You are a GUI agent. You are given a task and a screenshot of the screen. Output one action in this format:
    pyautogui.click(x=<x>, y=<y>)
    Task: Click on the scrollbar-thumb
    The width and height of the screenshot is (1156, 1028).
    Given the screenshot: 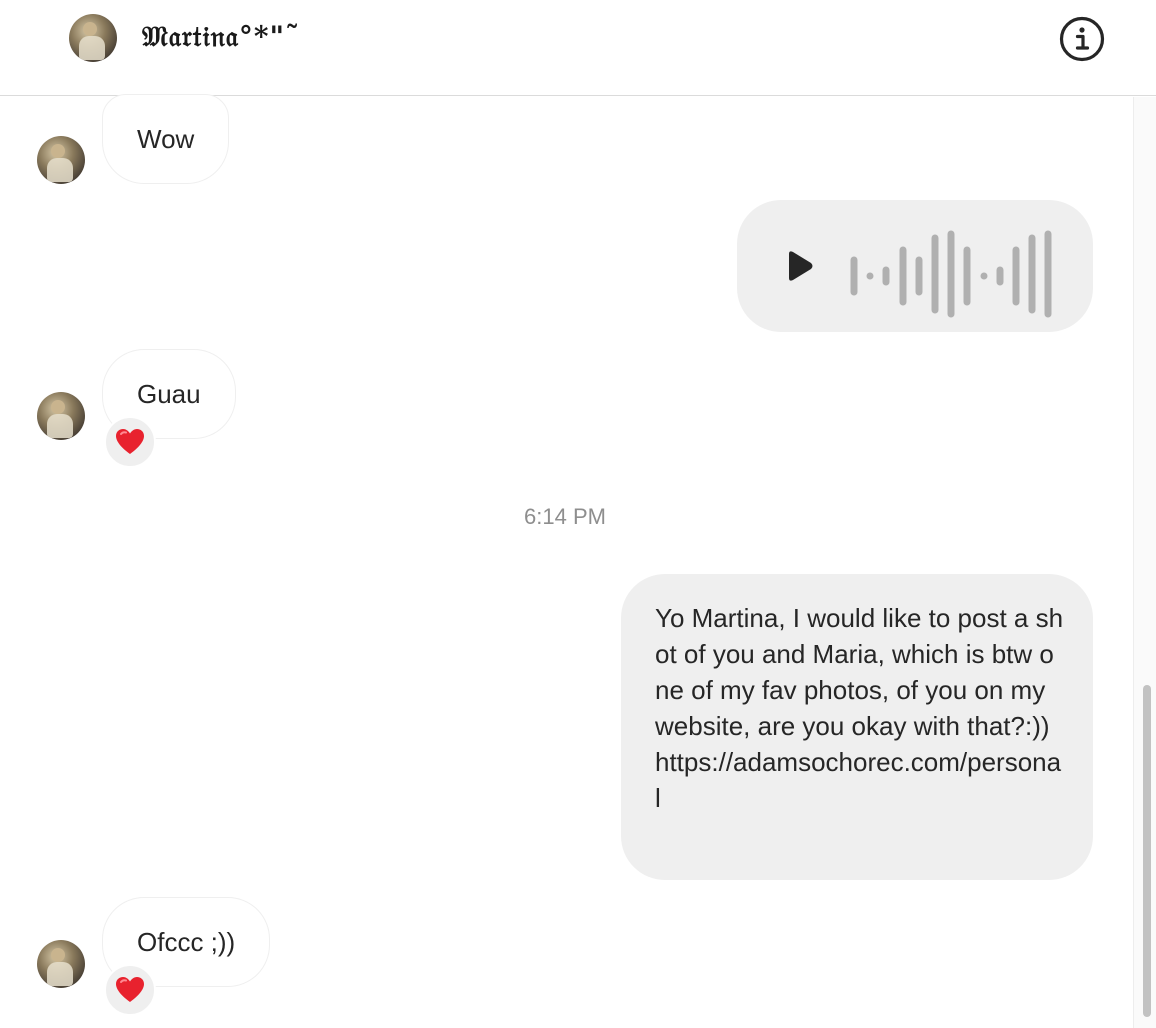 What is the action you would take?
    pyautogui.click(x=1147, y=851)
    